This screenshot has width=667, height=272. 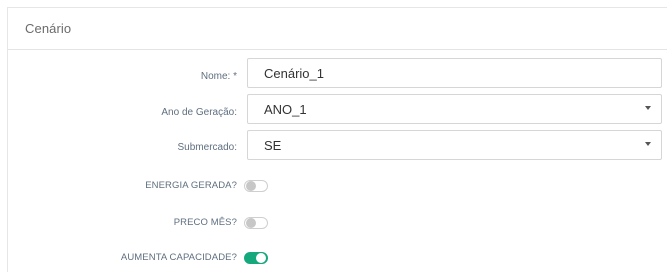 I want to click on aumenta-capacidade-toggle, so click(x=256, y=258).